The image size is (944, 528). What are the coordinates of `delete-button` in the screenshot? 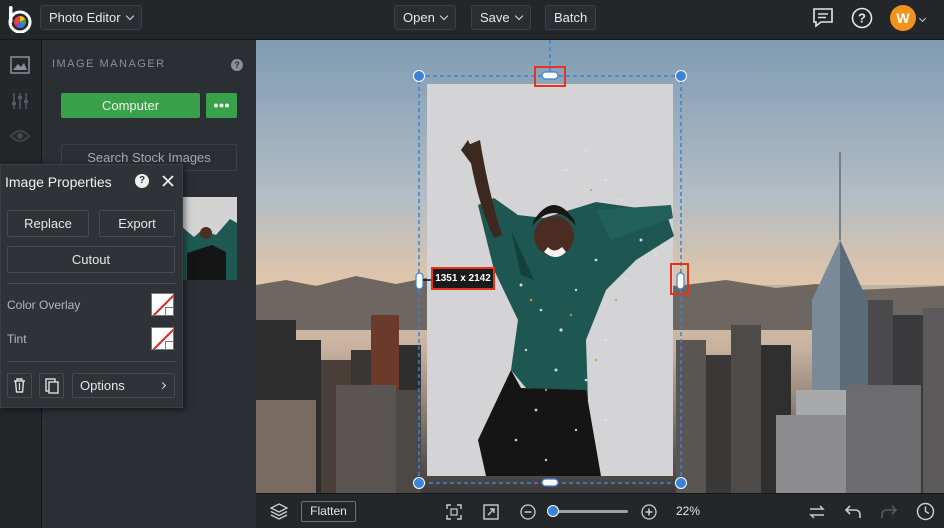 It's located at (19, 385).